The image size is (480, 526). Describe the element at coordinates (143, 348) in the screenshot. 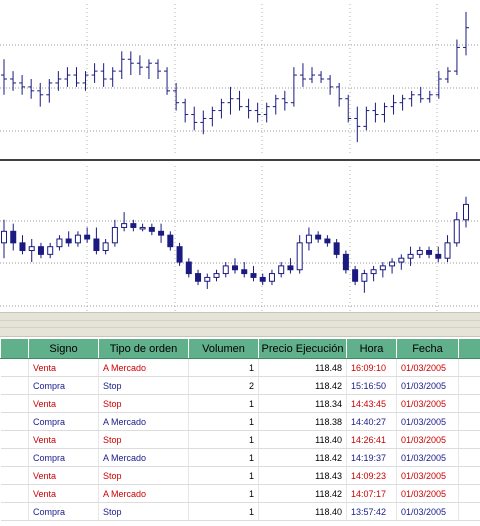

I see `column-header-tipo: Tipo de orden` at that location.